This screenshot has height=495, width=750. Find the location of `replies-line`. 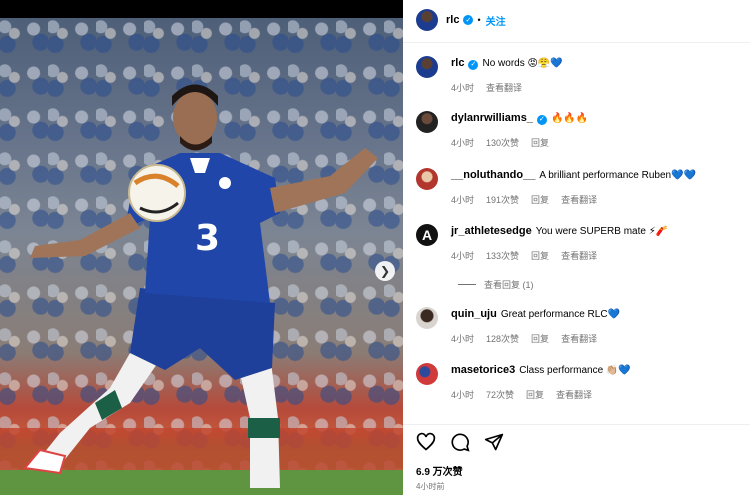

replies-line is located at coordinates (467, 284).